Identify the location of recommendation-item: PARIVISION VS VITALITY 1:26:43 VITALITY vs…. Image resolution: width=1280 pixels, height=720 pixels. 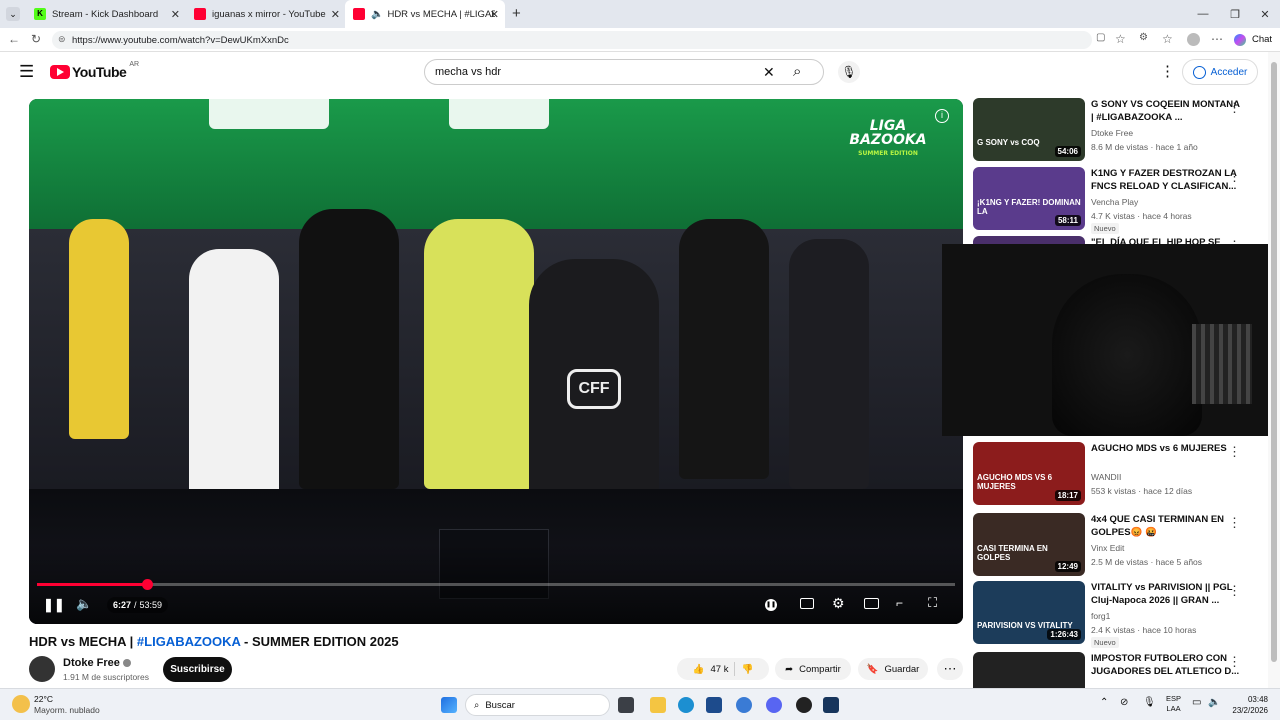
(1118, 614).